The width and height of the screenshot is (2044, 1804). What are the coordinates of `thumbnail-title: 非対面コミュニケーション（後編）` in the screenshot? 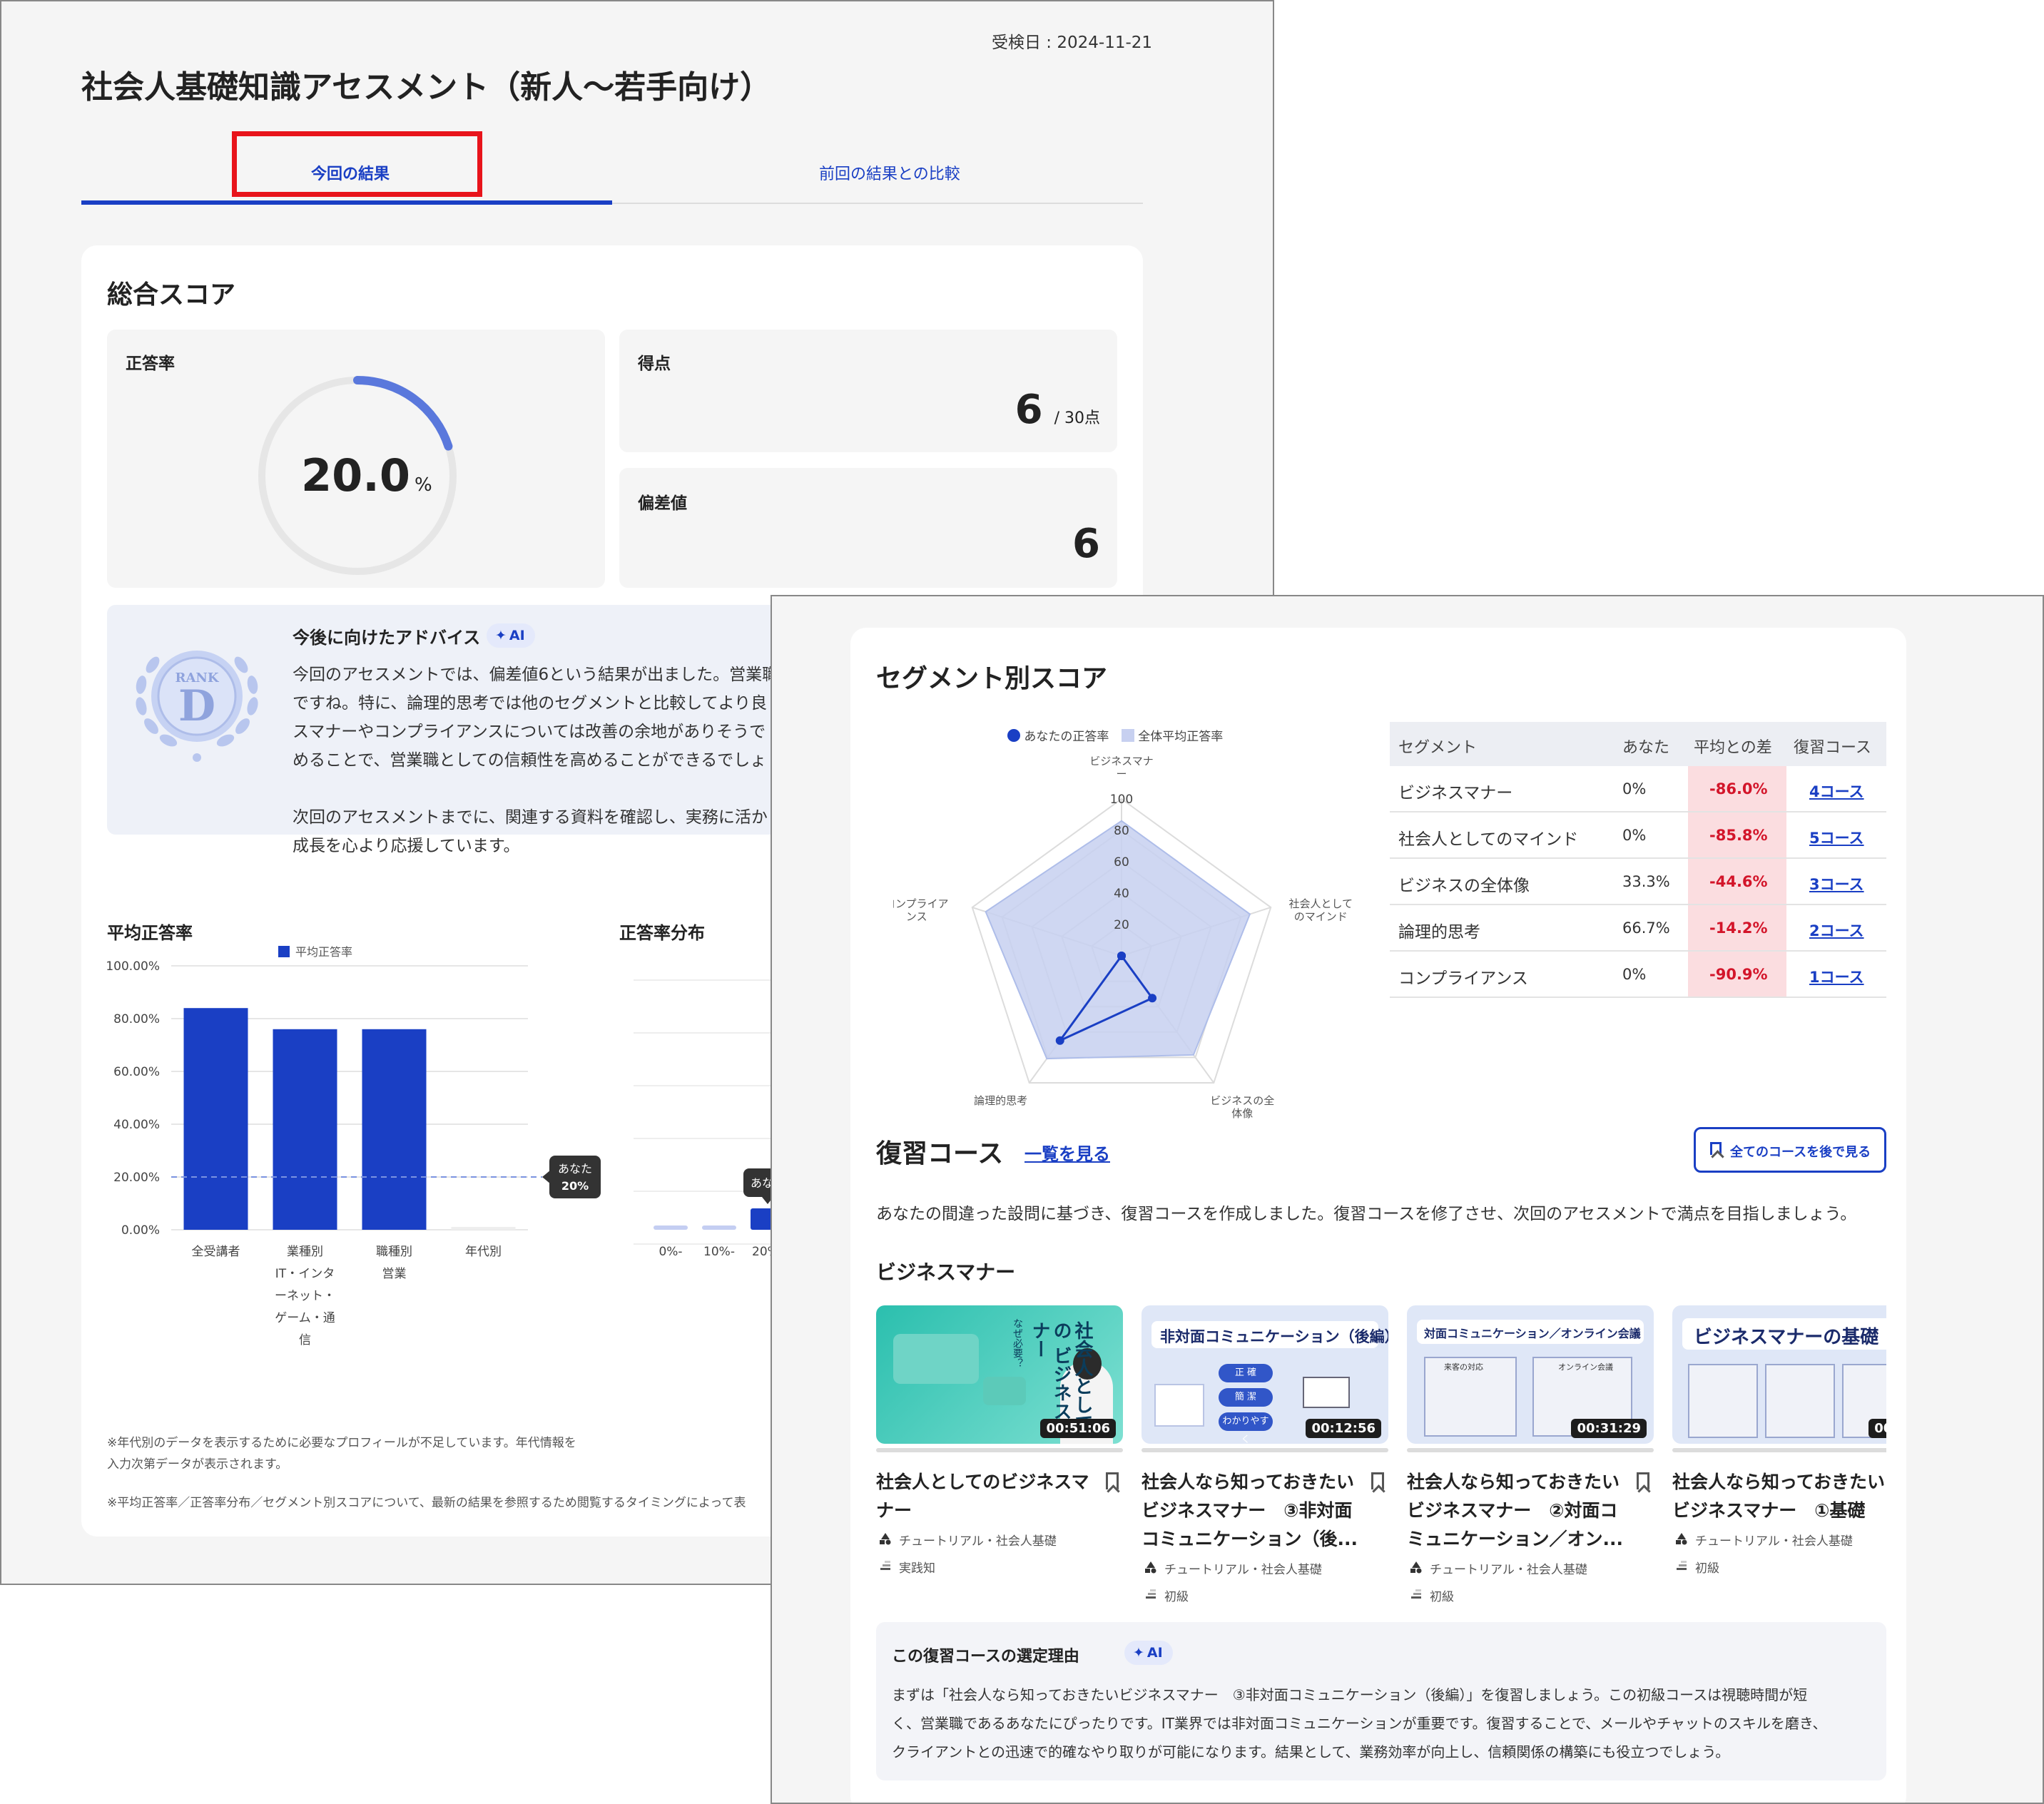 It's located at (1274, 1336).